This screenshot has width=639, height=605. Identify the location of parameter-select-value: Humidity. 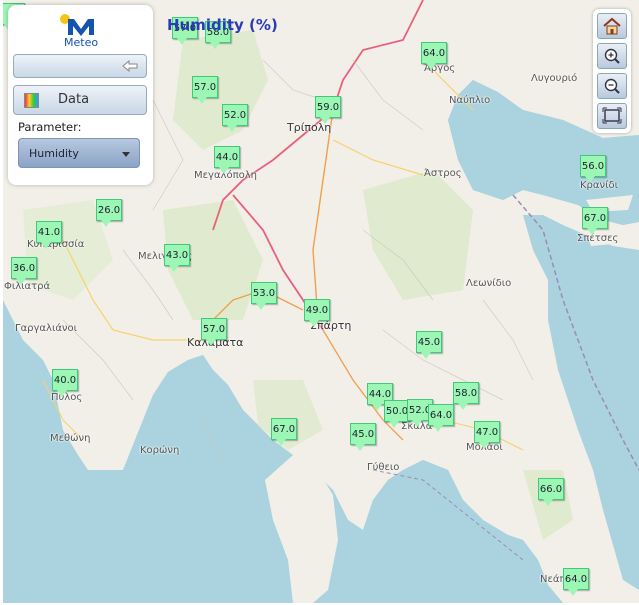
(54, 153).